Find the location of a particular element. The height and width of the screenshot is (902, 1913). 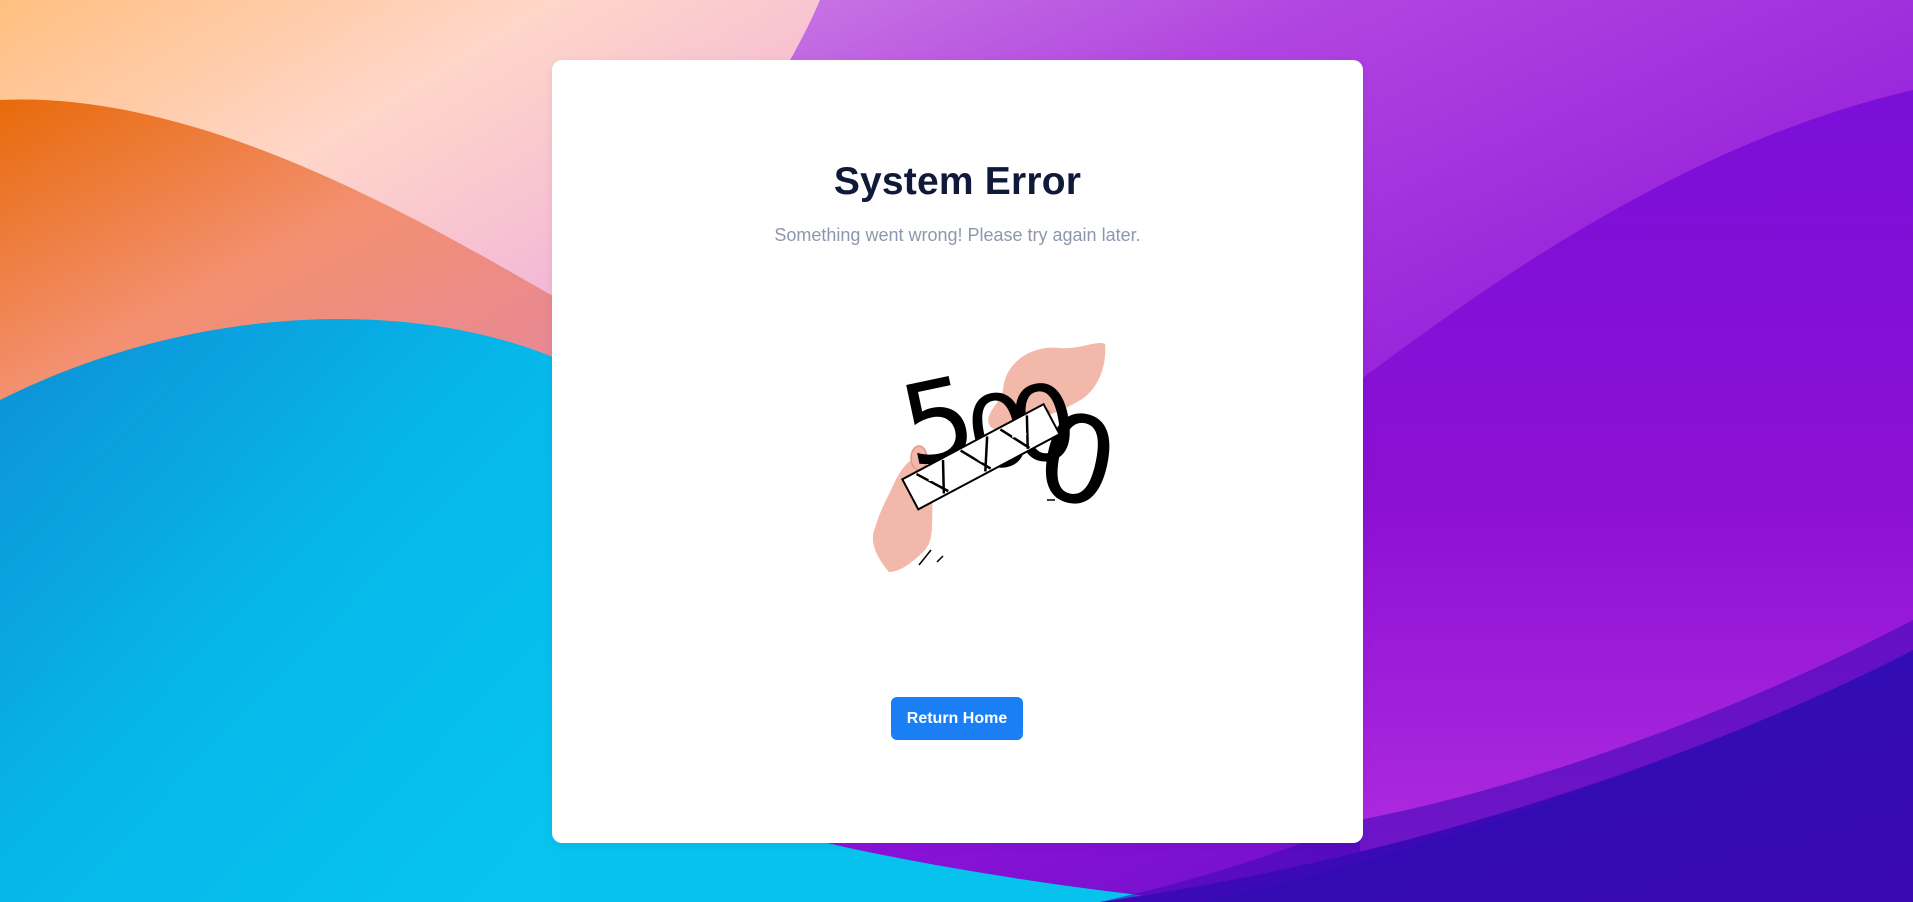

page-title: System Error is located at coordinates (957, 181).